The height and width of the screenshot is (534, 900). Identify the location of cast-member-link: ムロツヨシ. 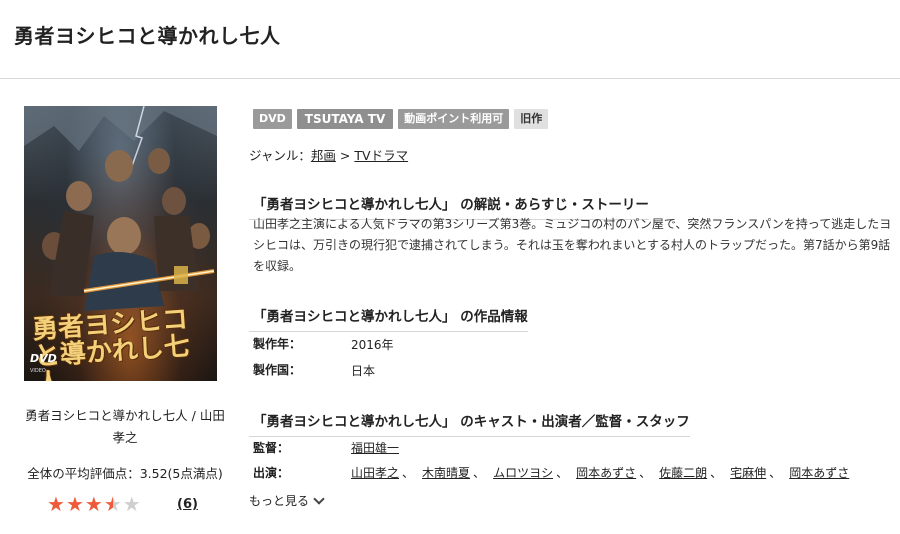
(523, 473).